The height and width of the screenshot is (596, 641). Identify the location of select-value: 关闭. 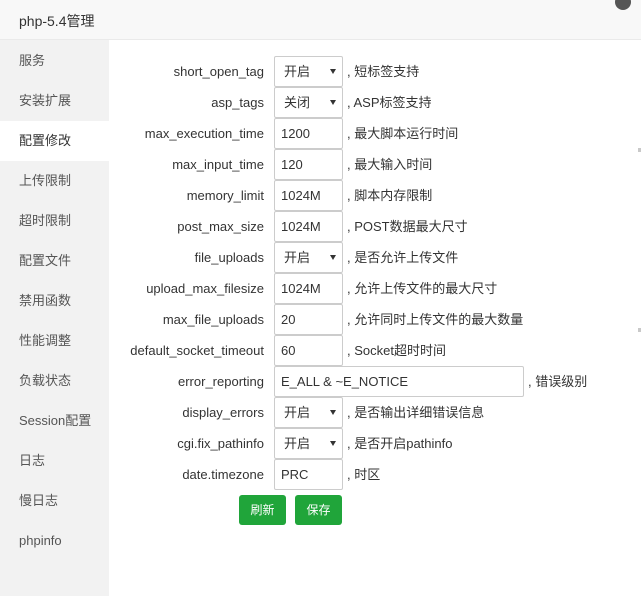
(297, 102).